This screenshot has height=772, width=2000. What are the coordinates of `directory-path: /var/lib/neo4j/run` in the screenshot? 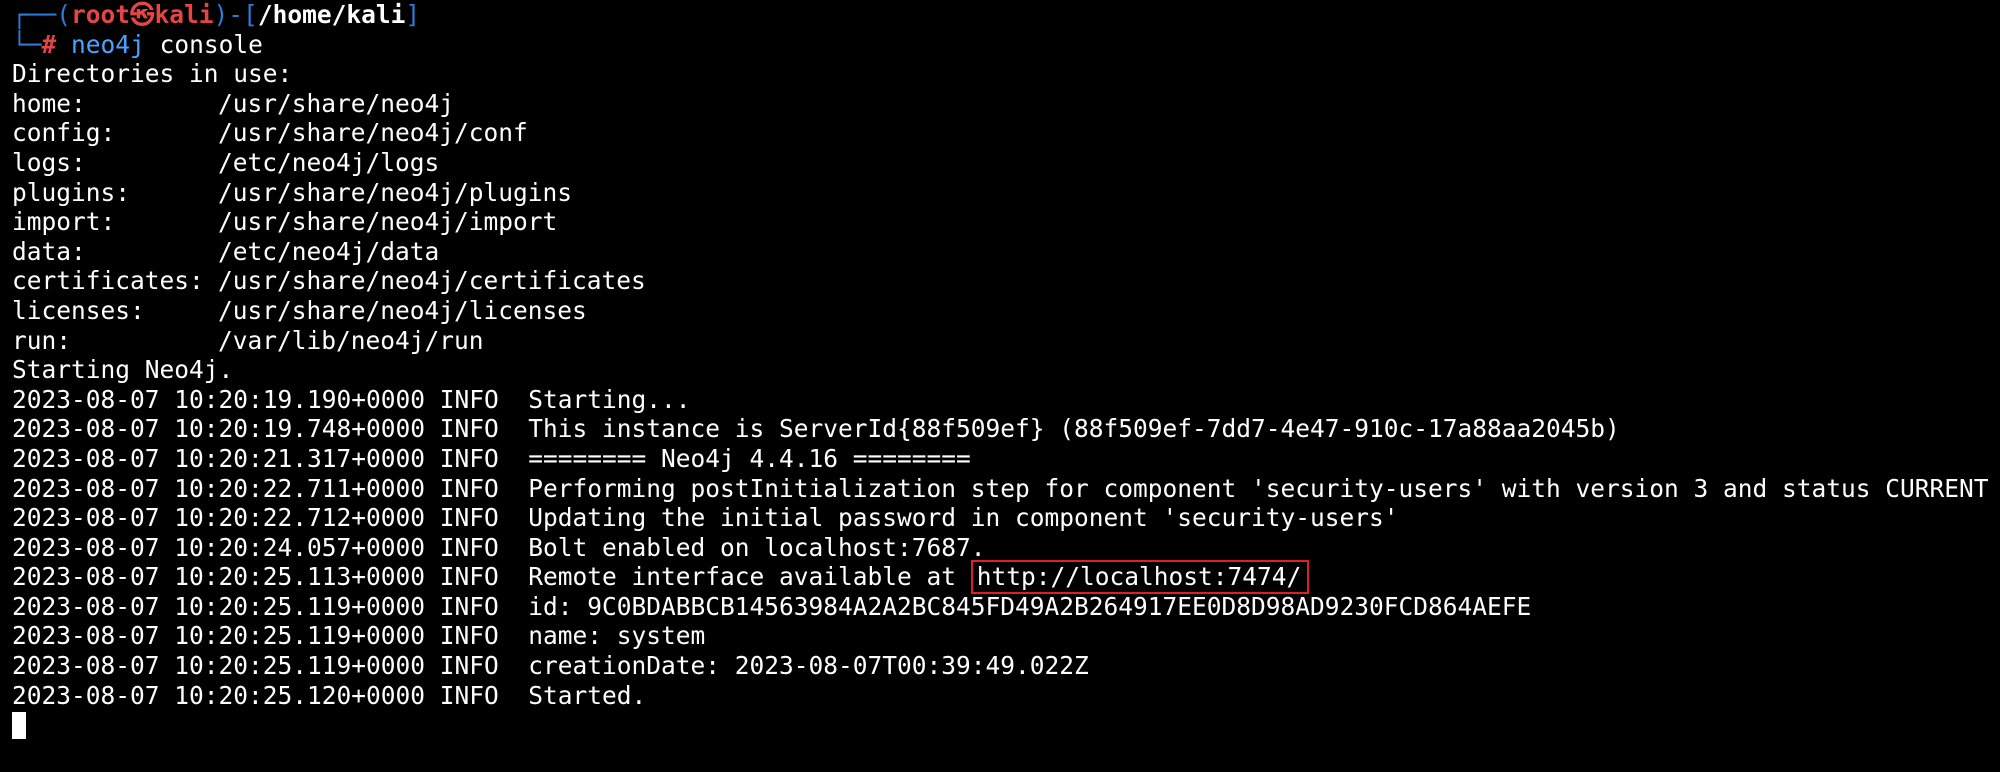 It's located at (351, 340).